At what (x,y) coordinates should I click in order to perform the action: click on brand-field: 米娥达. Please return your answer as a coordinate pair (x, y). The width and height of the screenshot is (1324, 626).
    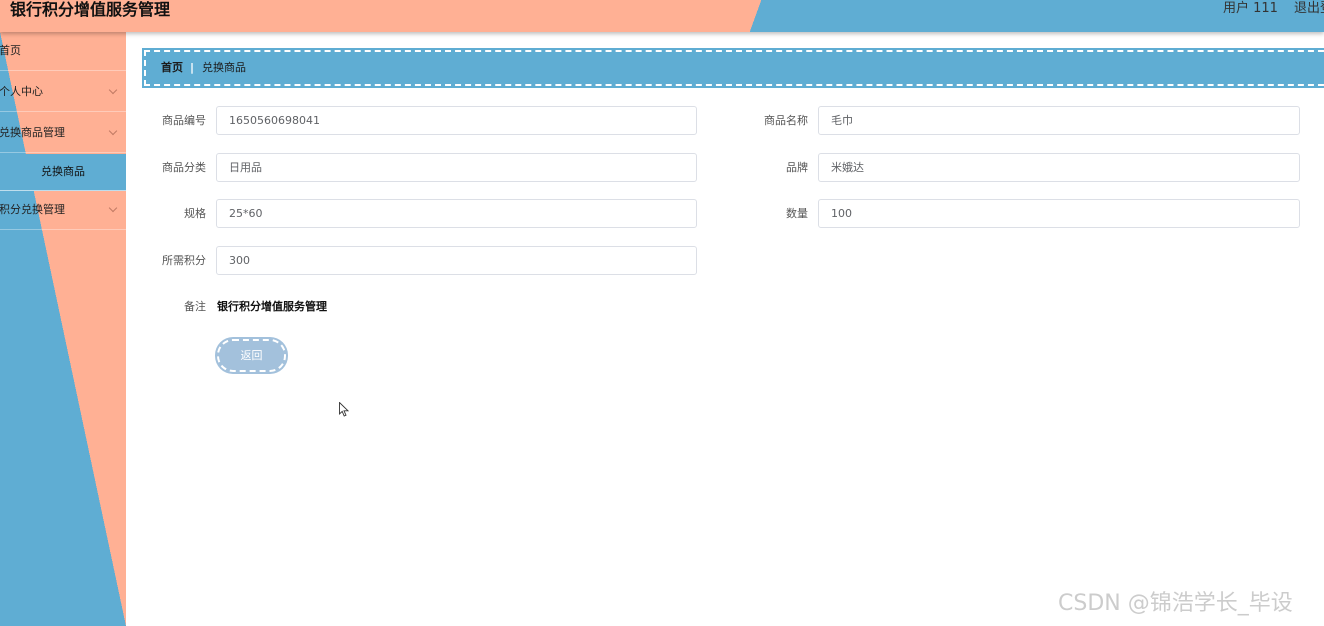
    Looking at the image, I should click on (1059, 167).